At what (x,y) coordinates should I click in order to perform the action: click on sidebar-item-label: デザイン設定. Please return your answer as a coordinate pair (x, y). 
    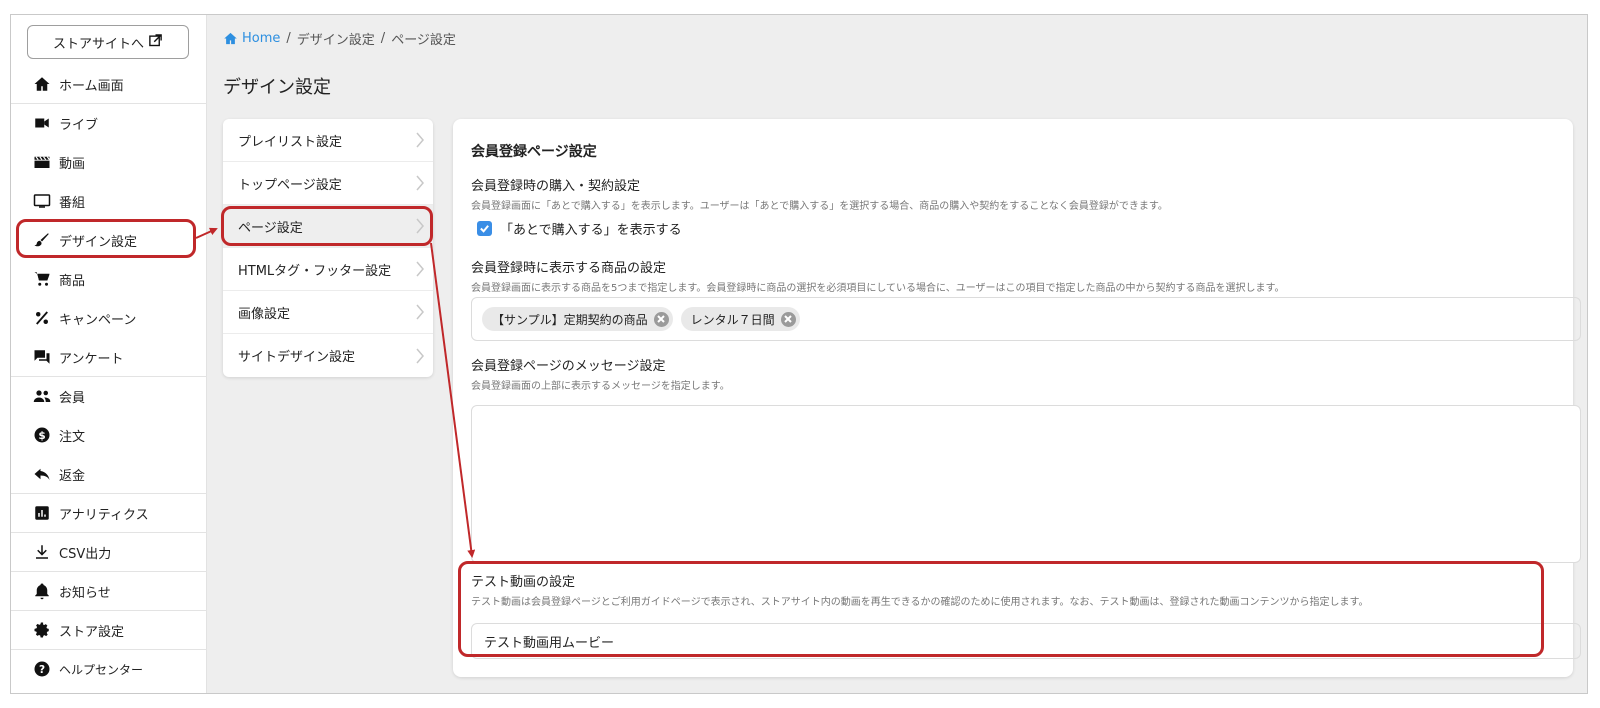
    Looking at the image, I should click on (98, 242).